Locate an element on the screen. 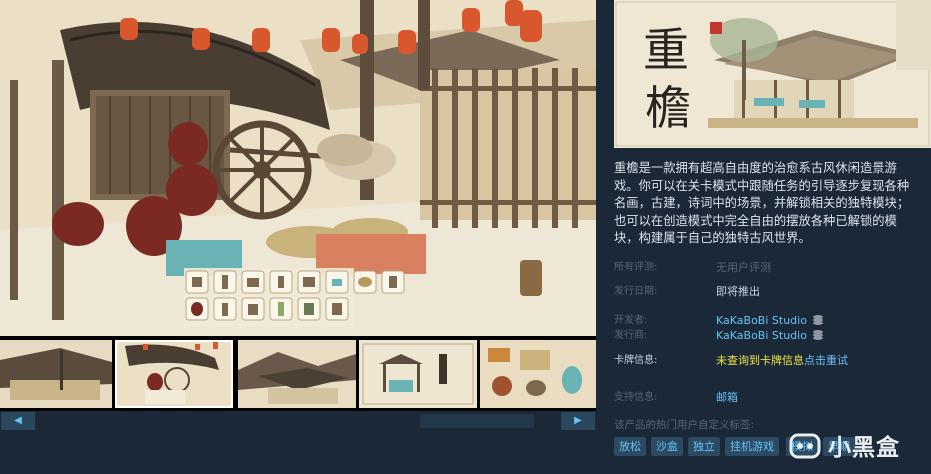 This screenshot has height=474, width=931. tag: 沙盒 is located at coordinates (667, 446).